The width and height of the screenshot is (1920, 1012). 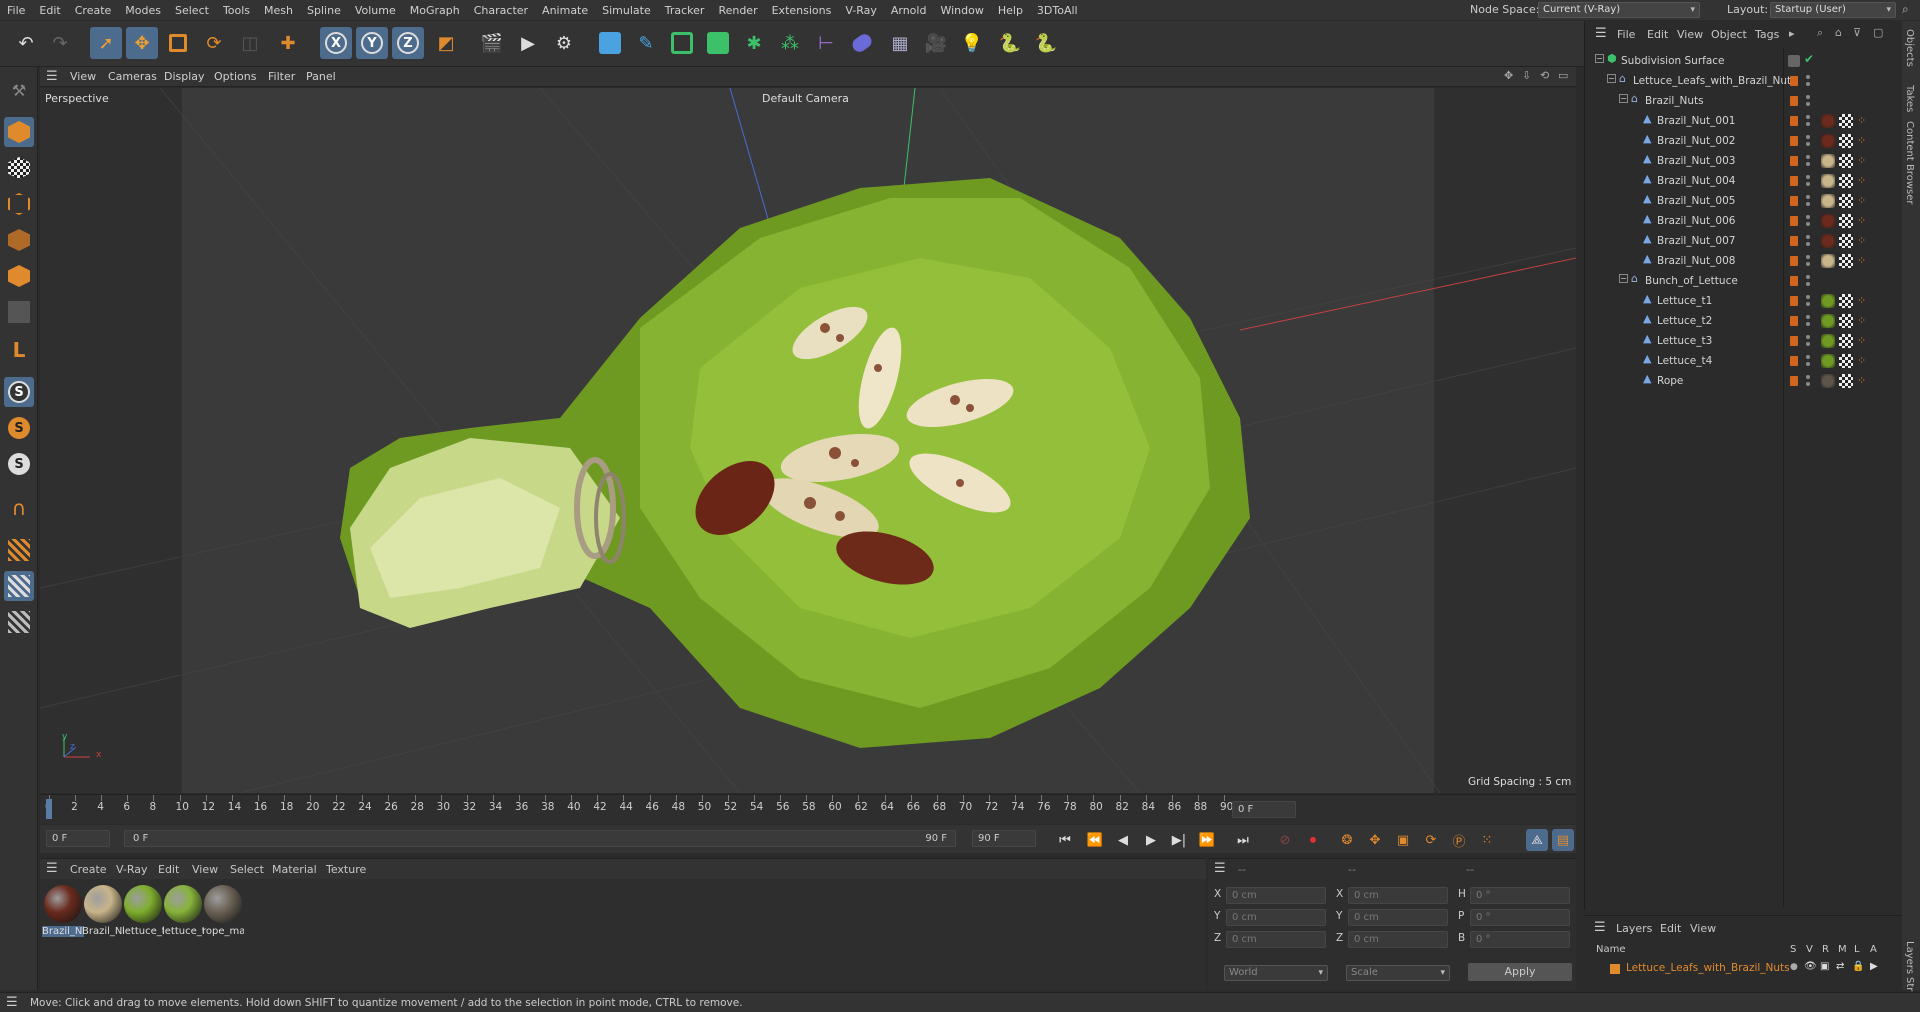 What do you see at coordinates (1909, 162) in the screenshot?
I see `tab-content-browser: Content Browser` at bounding box center [1909, 162].